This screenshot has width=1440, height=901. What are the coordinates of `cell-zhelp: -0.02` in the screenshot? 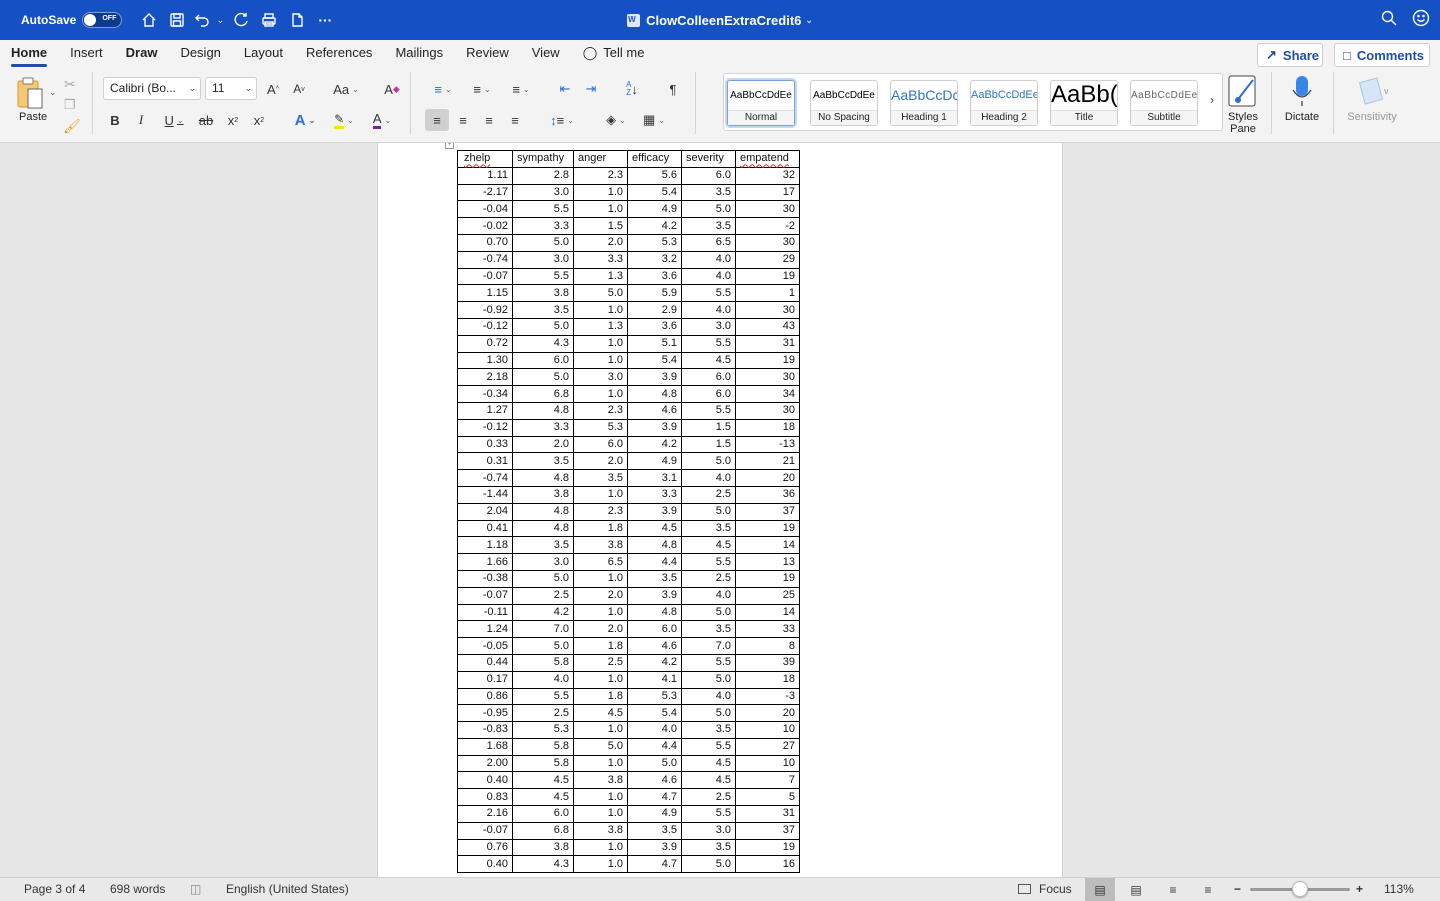 It's located at (485, 226).